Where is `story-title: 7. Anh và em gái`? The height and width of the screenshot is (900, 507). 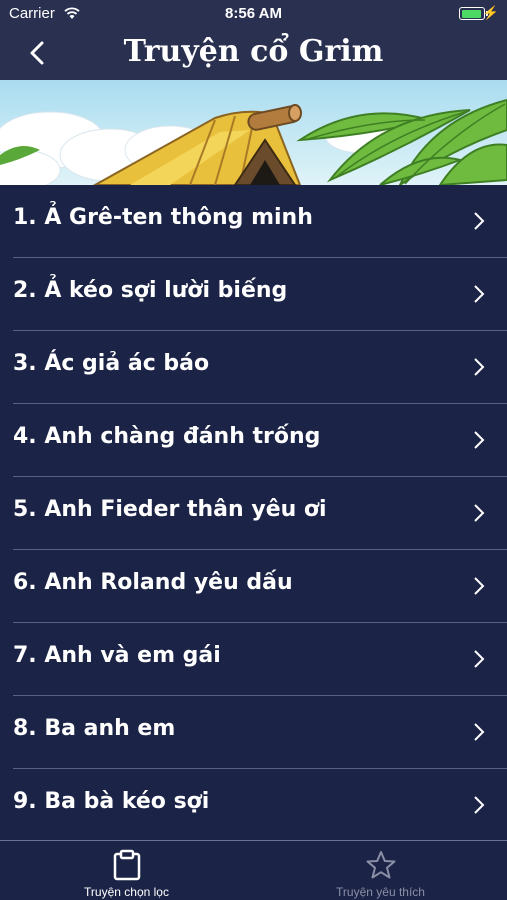
story-title: 7. Anh và em gái is located at coordinates (117, 655).